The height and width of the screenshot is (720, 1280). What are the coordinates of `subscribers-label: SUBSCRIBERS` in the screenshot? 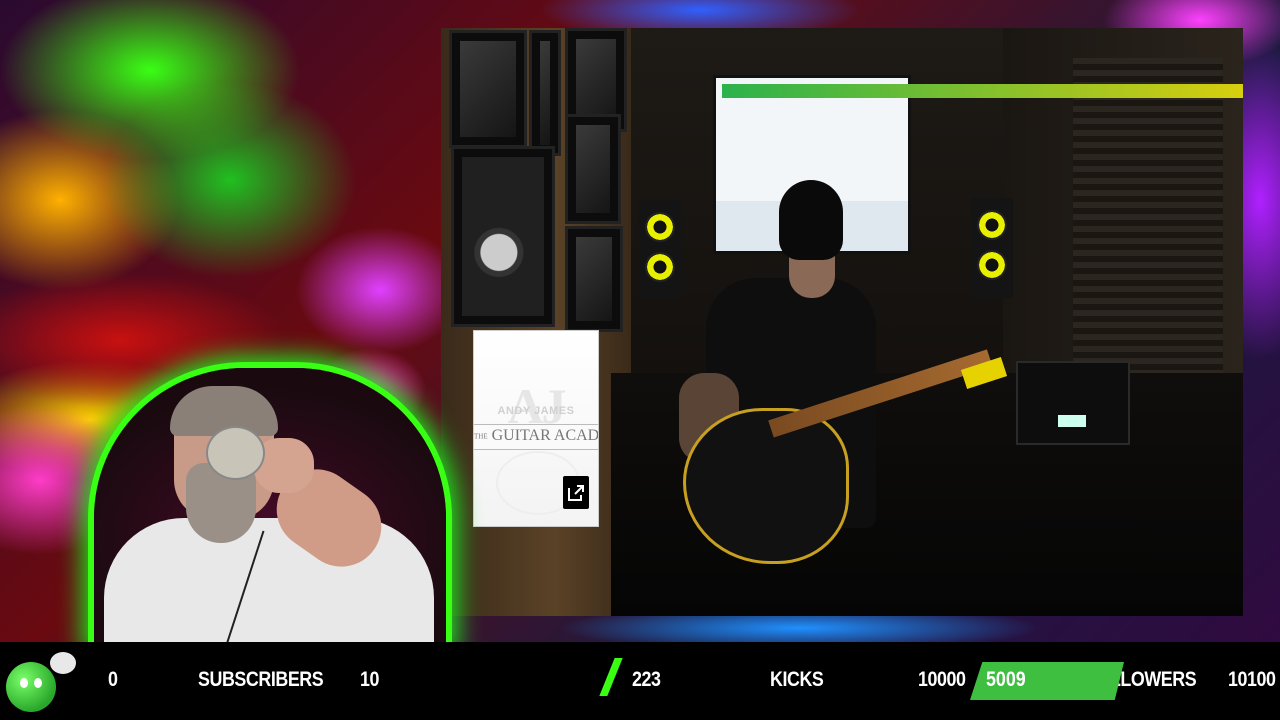 It's located at (261, 679).